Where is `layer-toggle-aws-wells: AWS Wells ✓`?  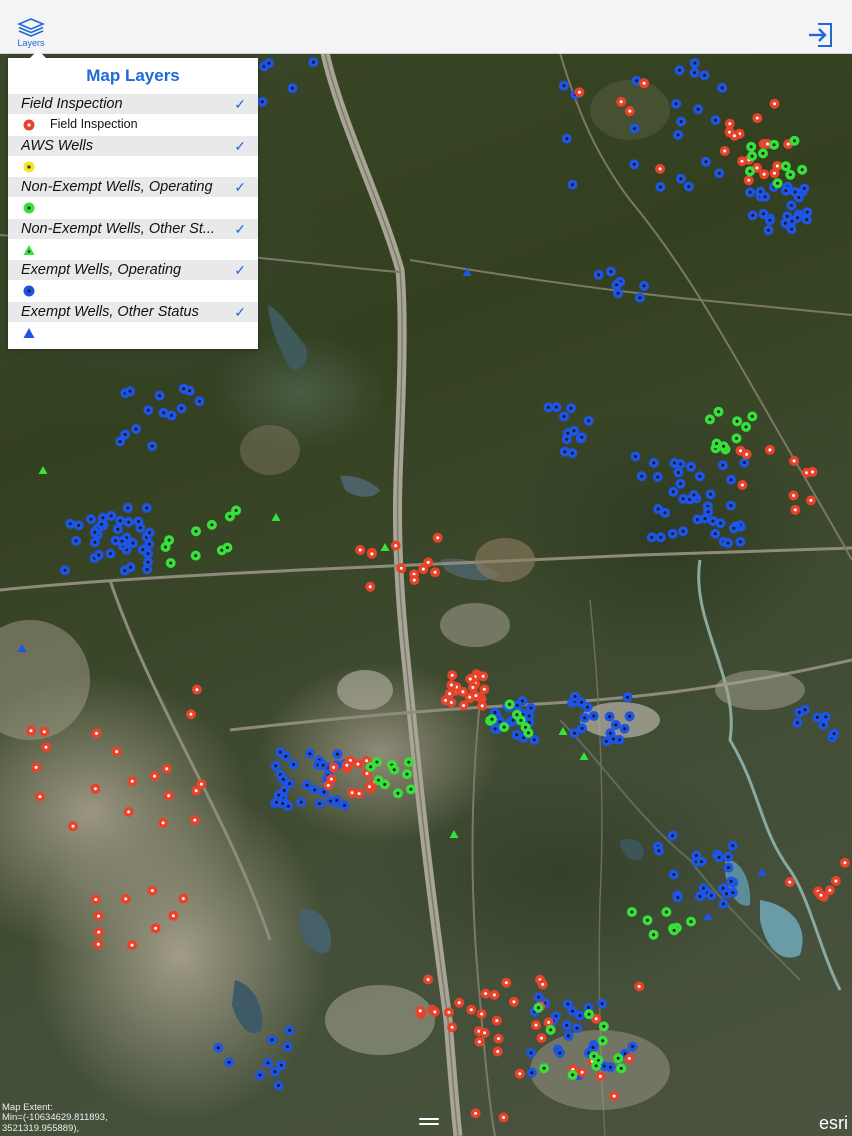 layer-toggle-aws-wells: AWS Wells ✓ is located at coordinates (133, 145).